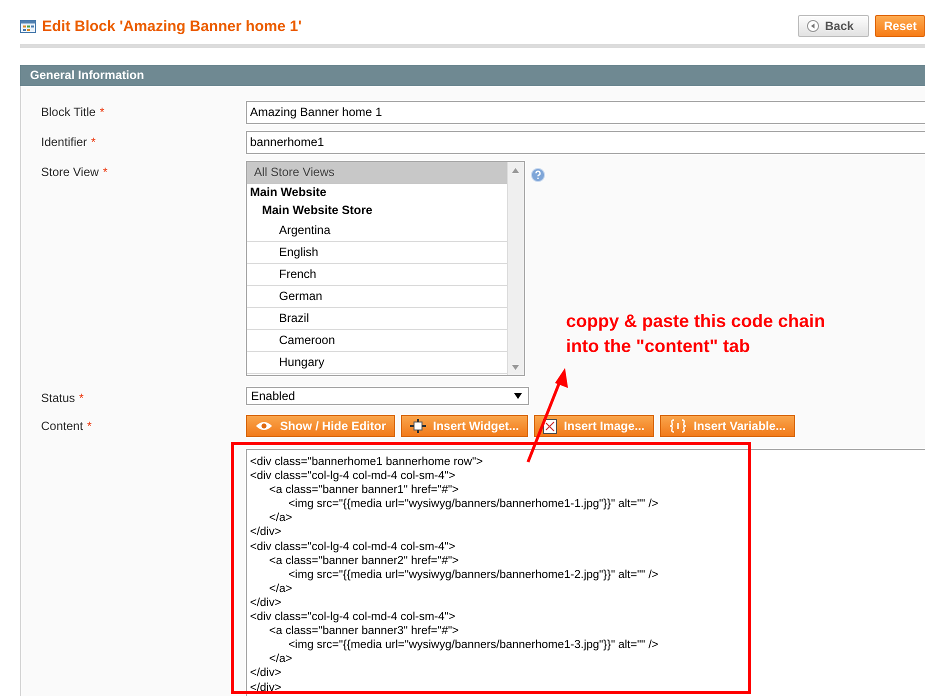 The width and height of the screenshot is (925, 696). I want to click on list-option: Hungary, so click(377, 363).